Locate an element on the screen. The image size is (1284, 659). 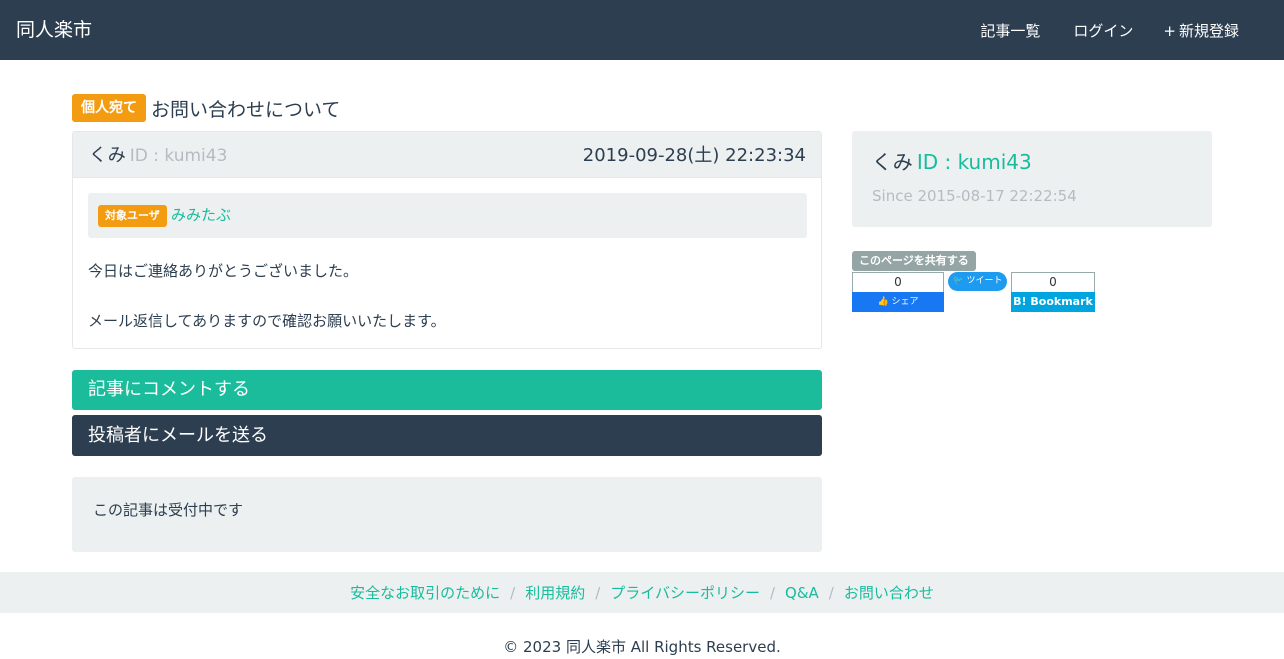
nav-signup: + 新規登録 is located at coordinates (1201, 31).